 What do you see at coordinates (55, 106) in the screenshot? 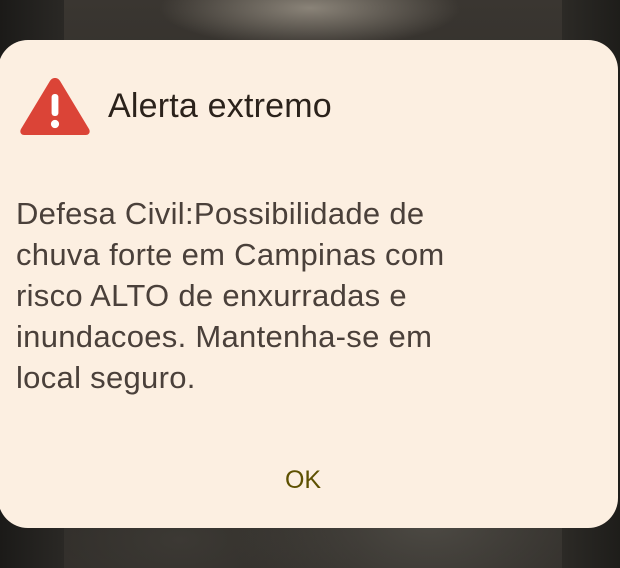
I see `warning-triangle-icon` at bounding box center [55, 106].